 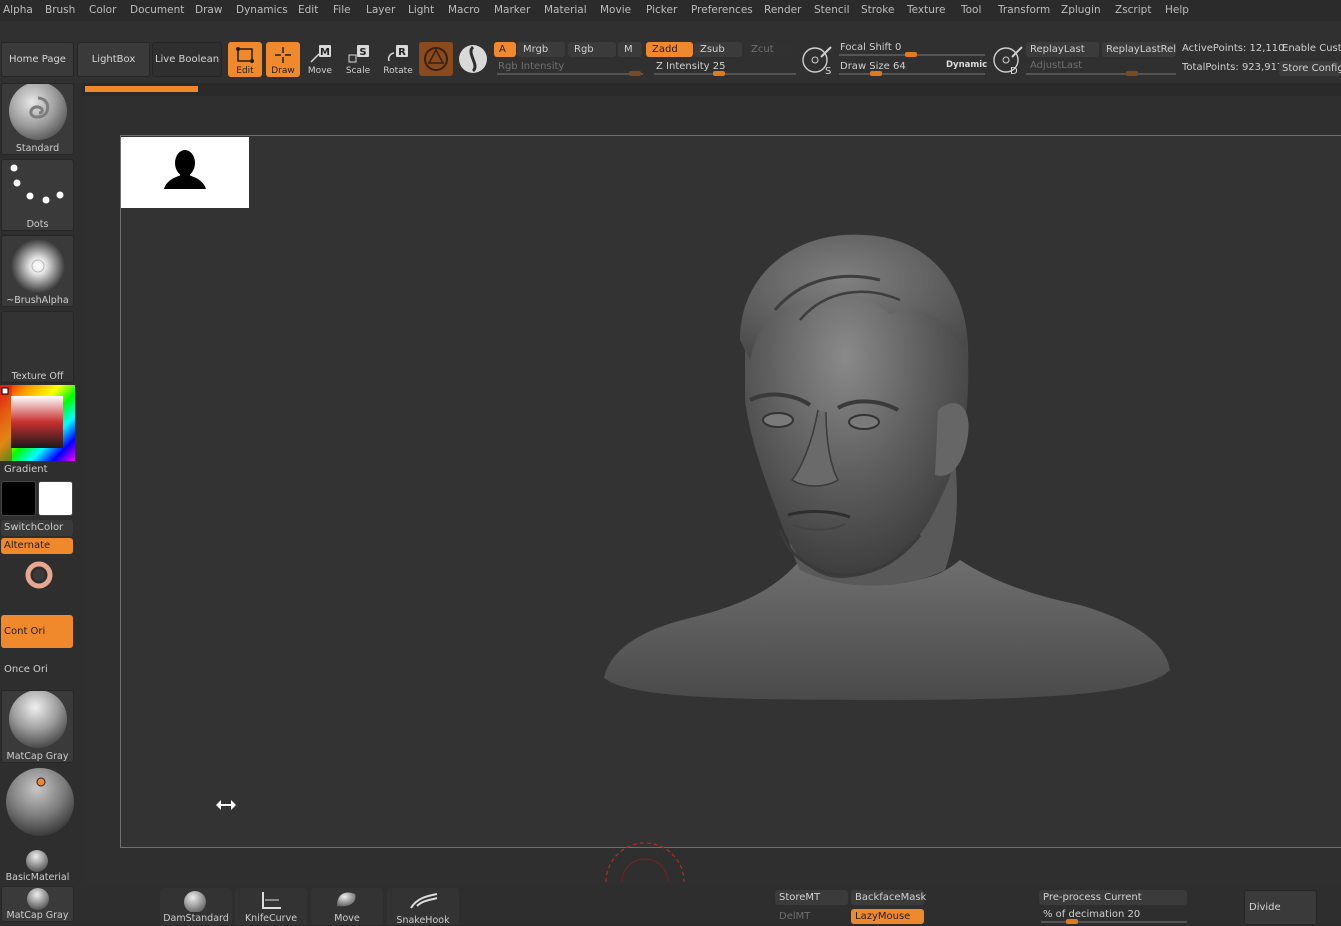 I want to click on standard-brush-icon, so click(x=38, y=112).